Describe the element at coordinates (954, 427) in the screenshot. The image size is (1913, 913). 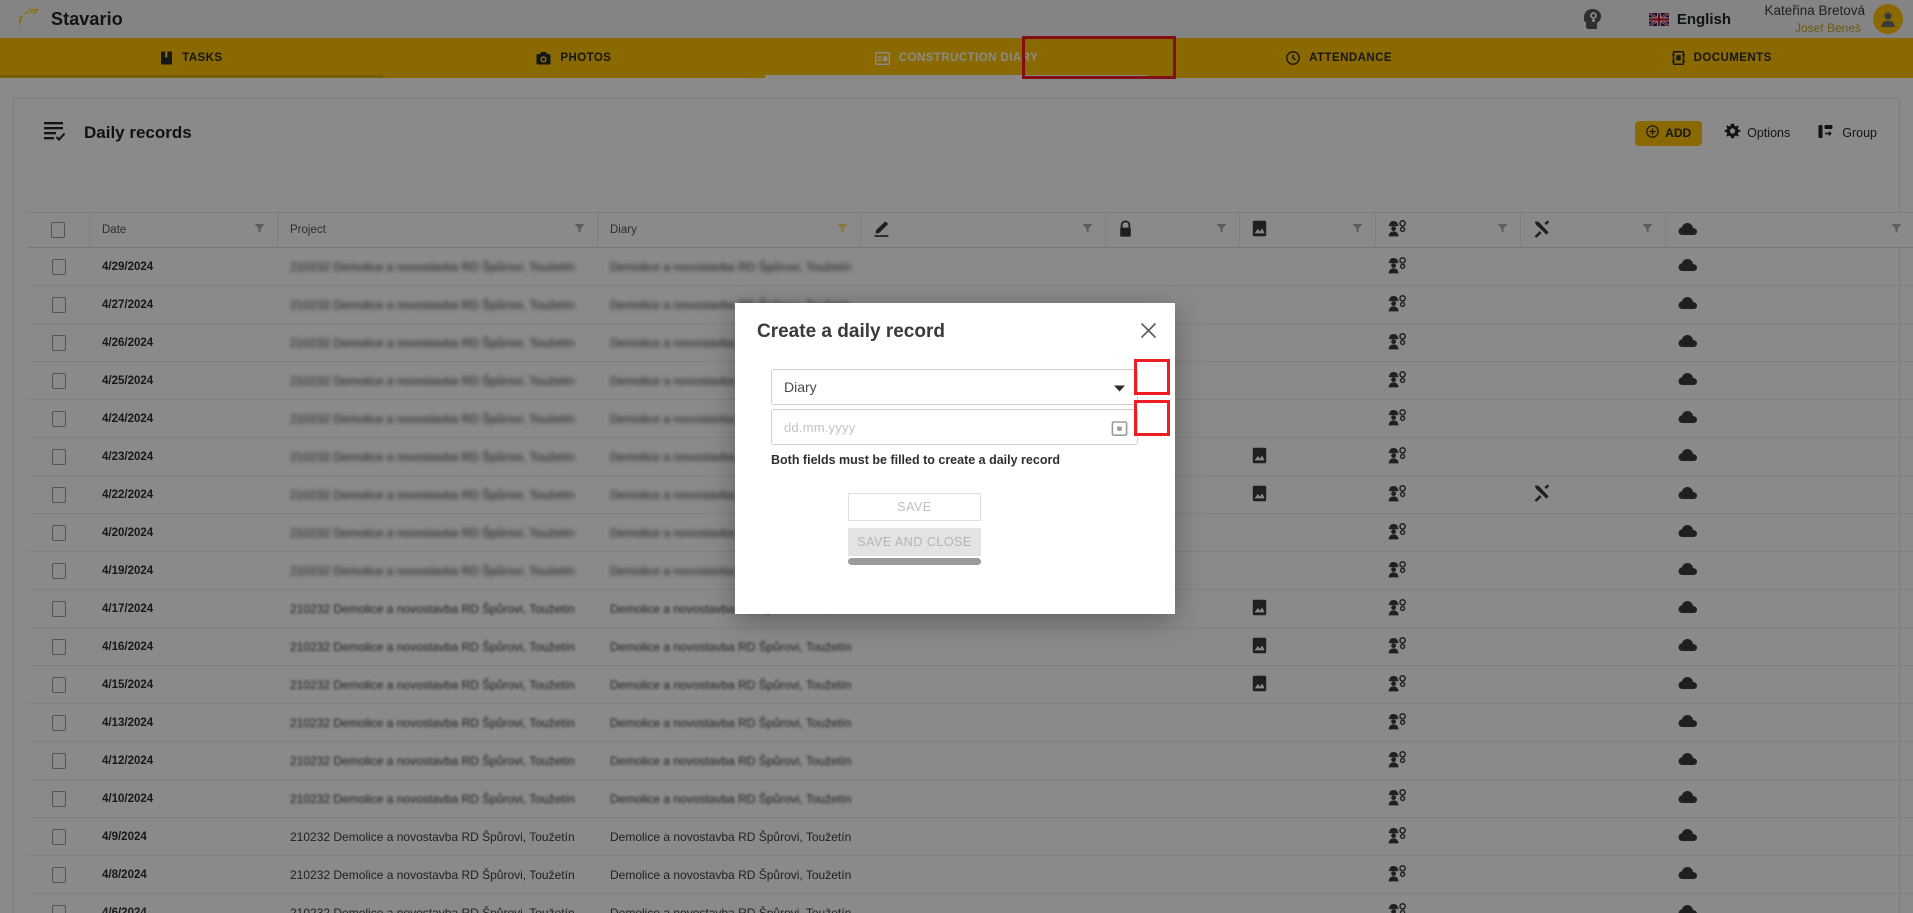
I see `date-field: dd.mm.yyyy` at that location.